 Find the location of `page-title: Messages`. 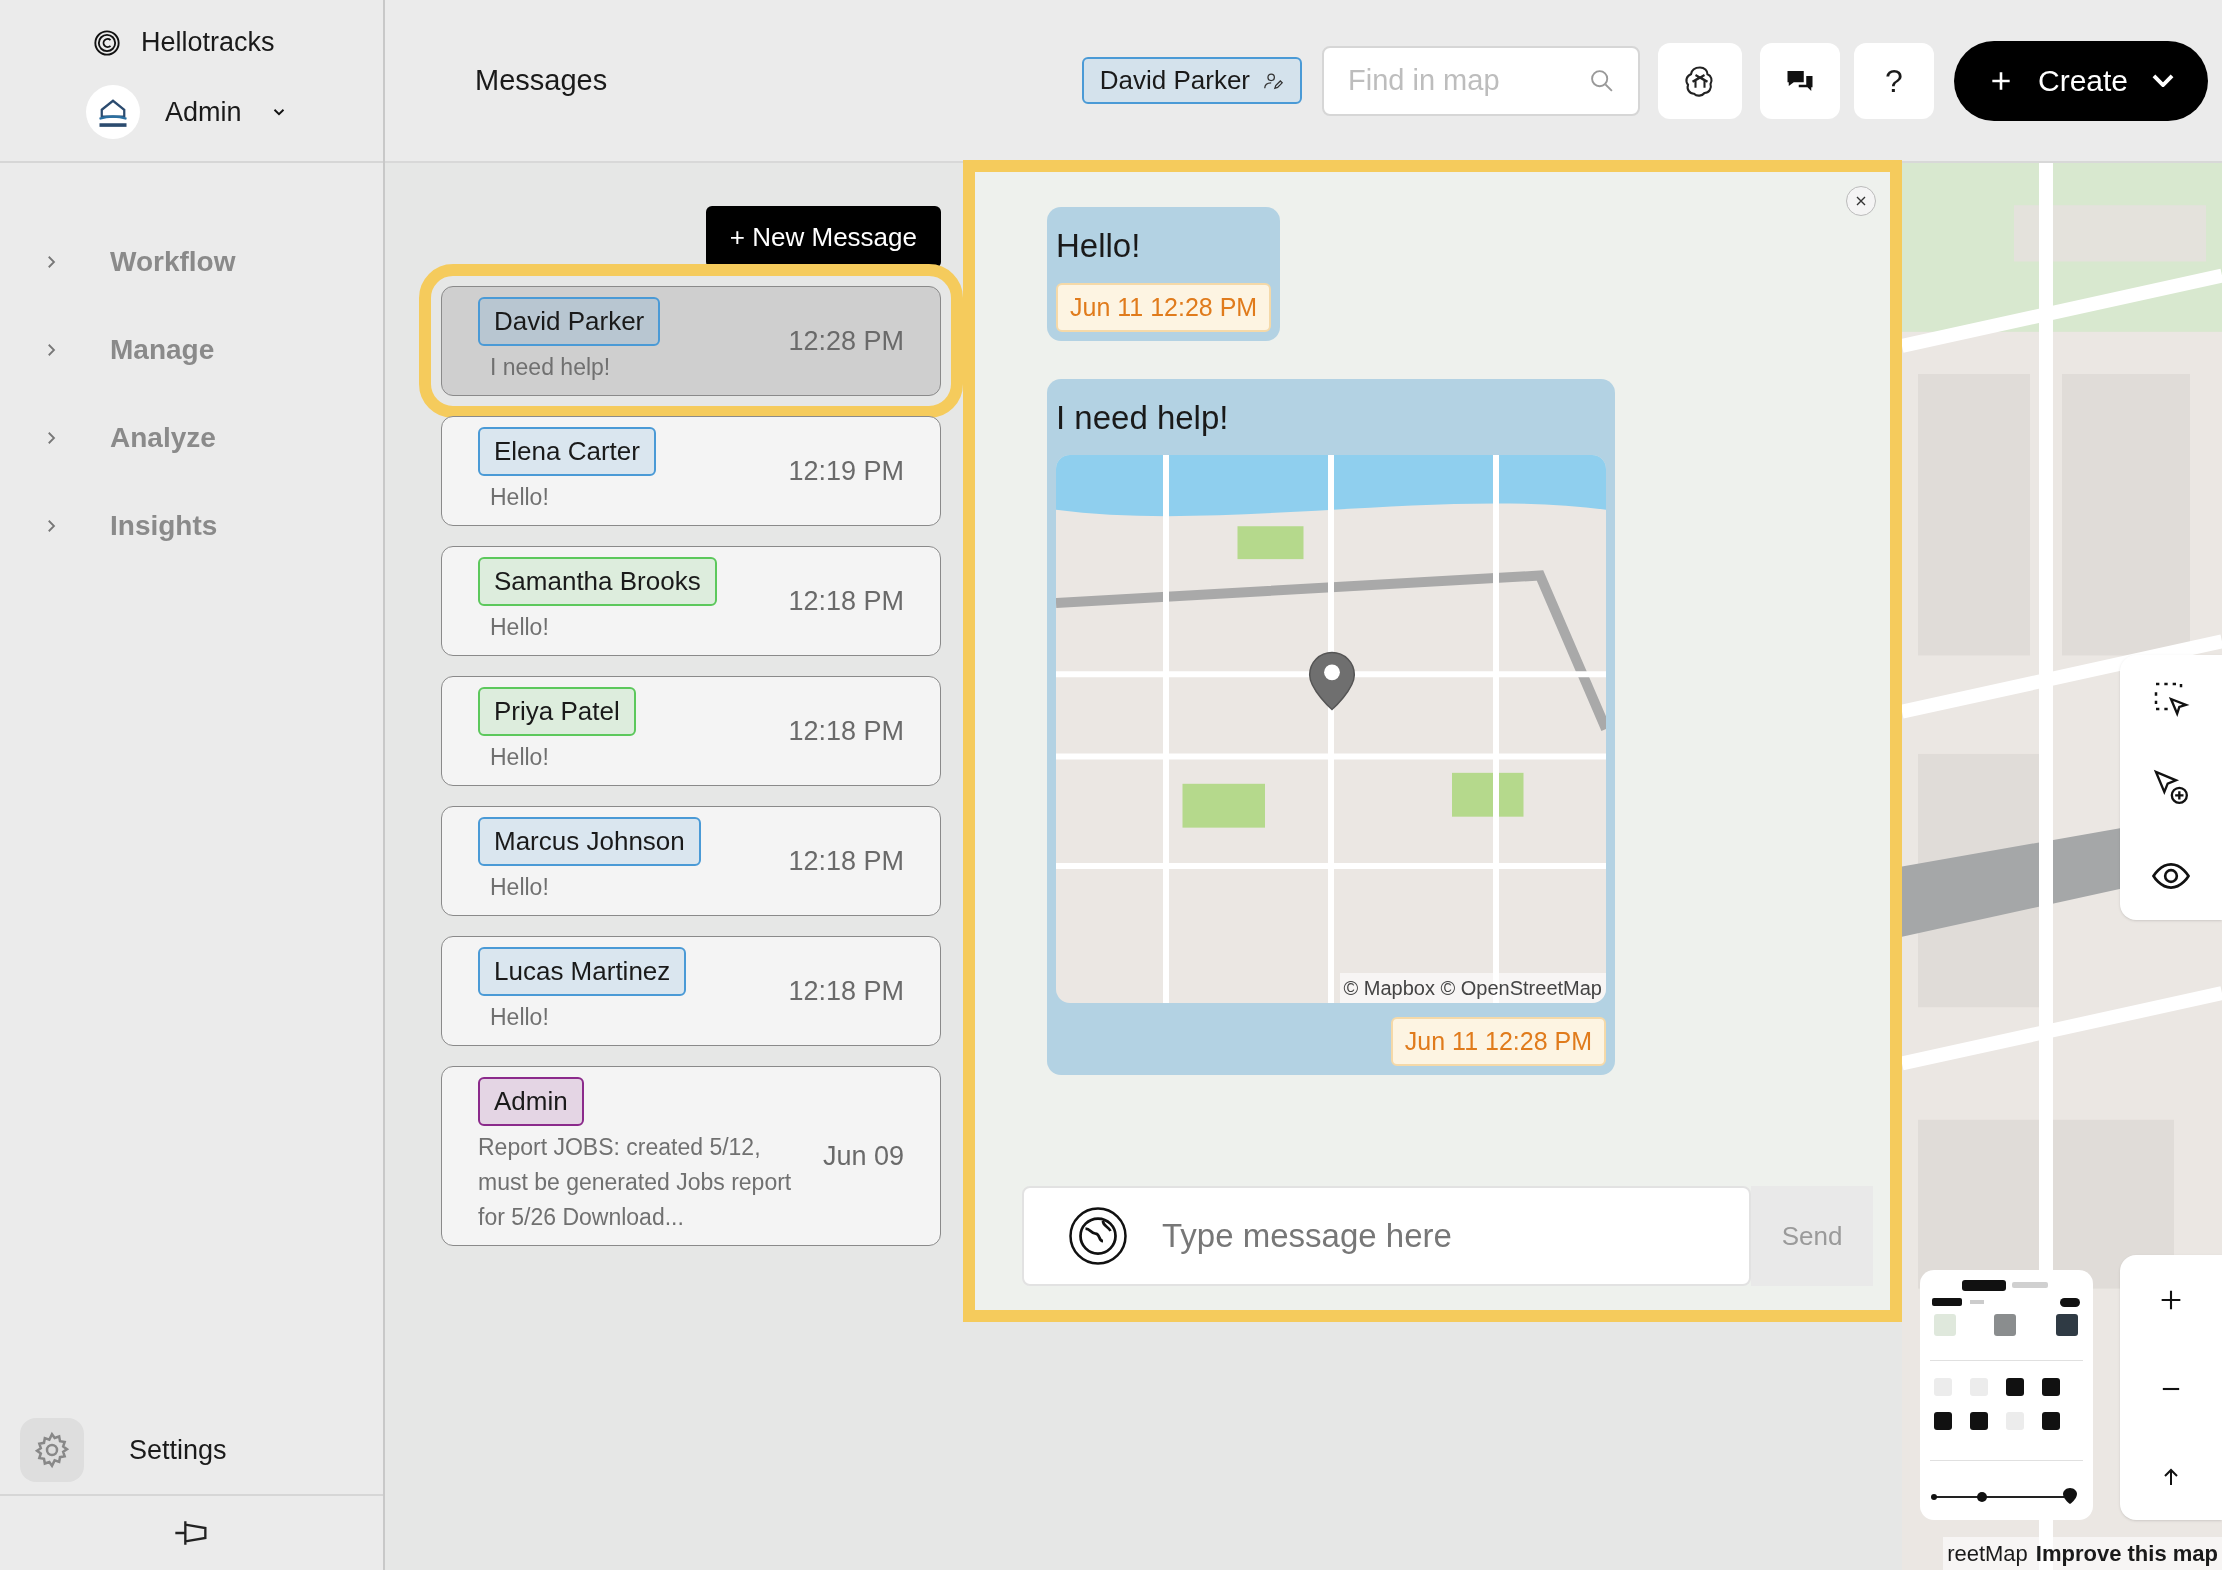

page-title: Messages is located at coordinates (541, 80).